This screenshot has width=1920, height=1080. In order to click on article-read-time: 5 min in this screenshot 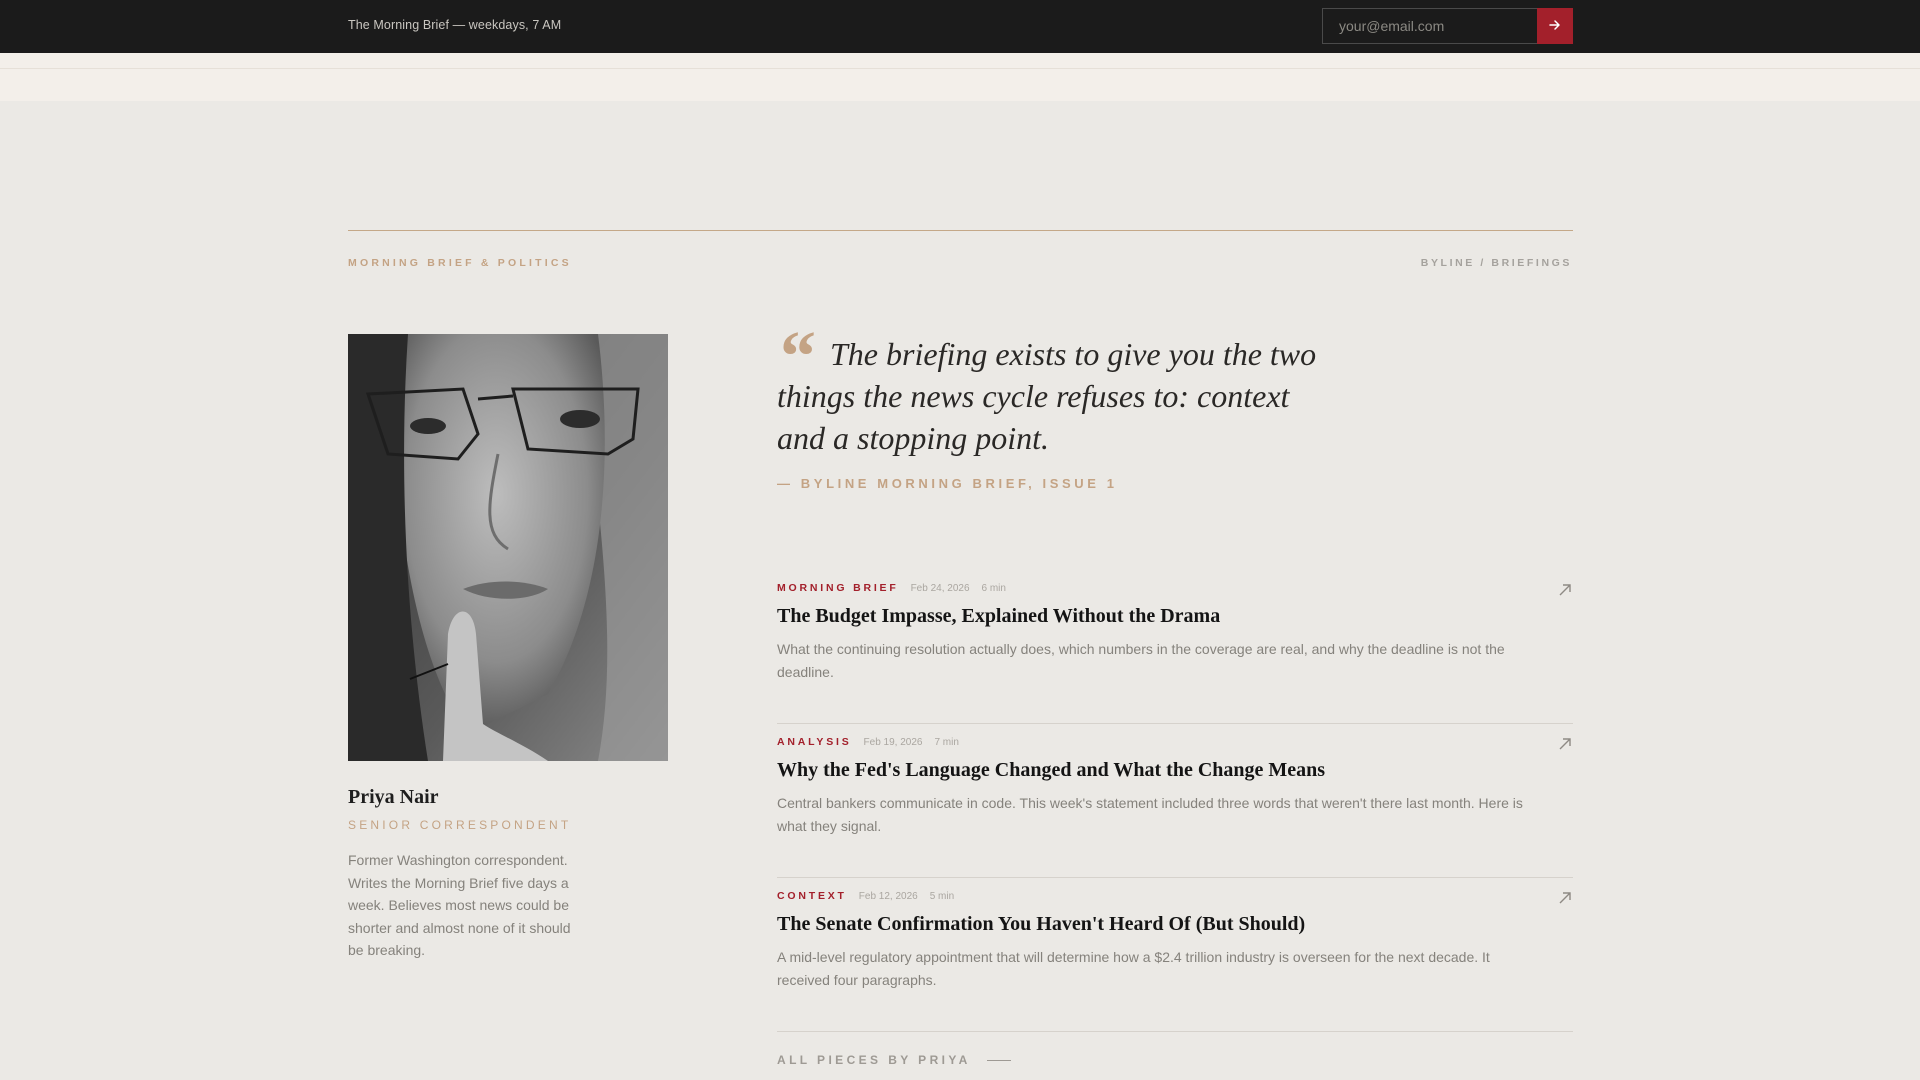, I will do `click(942, 896)`.